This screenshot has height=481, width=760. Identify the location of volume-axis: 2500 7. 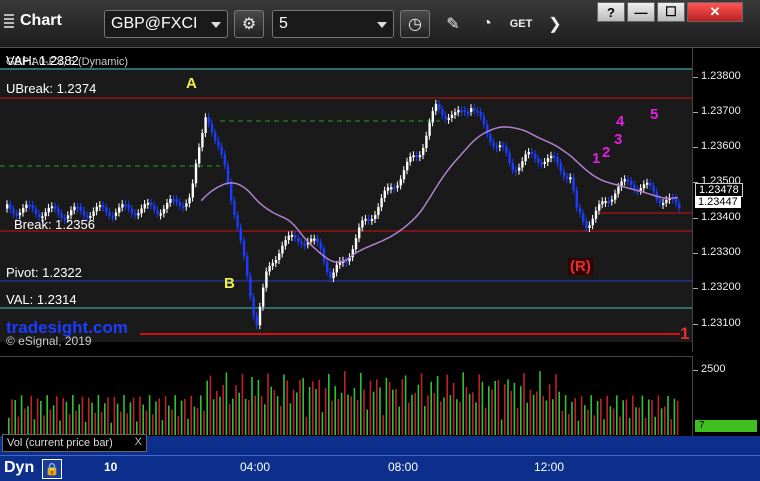
(726, 396).